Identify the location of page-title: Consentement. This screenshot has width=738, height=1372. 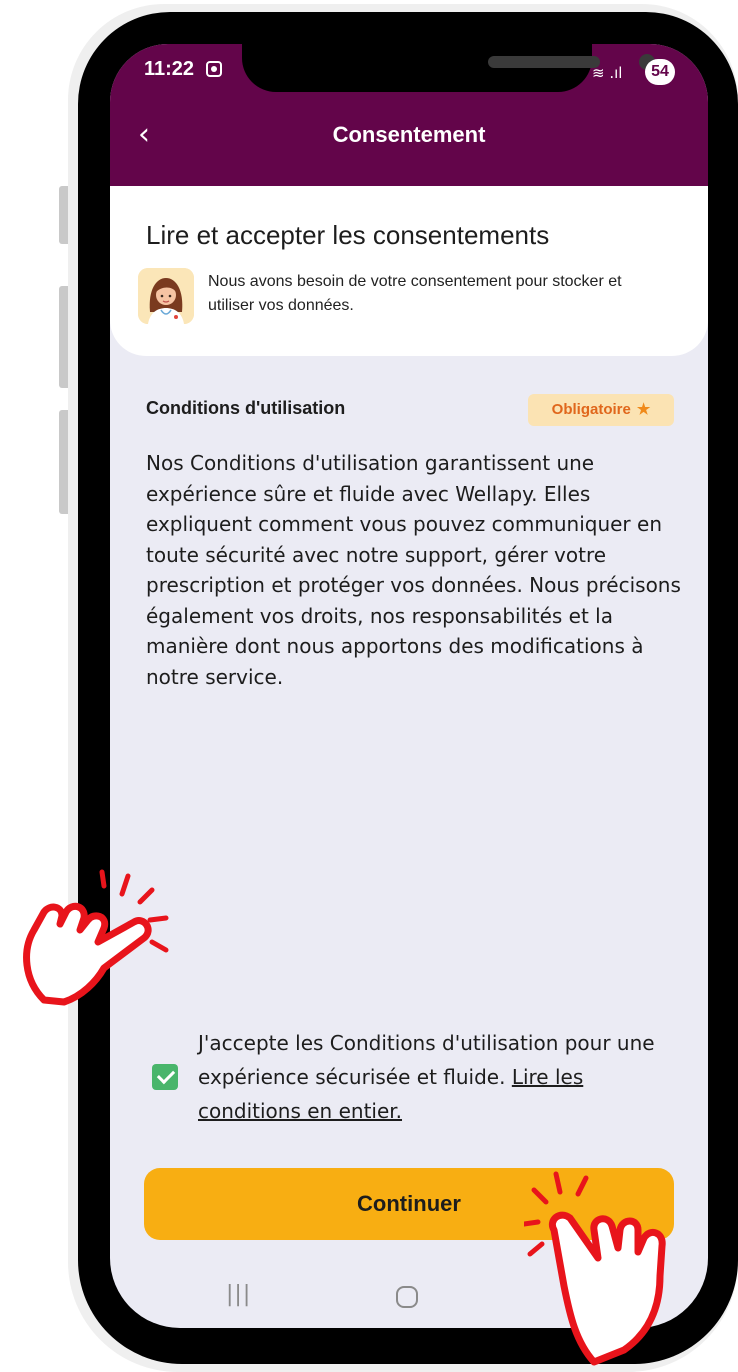
(409, 134).